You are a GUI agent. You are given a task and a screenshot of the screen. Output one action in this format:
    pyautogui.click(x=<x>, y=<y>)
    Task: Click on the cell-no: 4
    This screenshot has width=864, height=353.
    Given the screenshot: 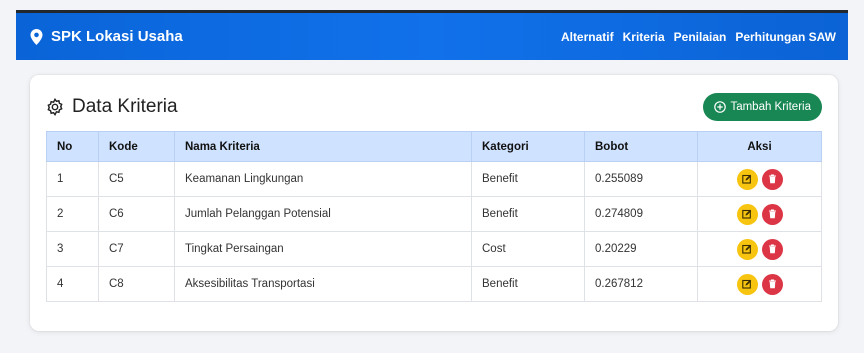 What is the action you would take?
    pyautogui.click(x=72, y=284)
    